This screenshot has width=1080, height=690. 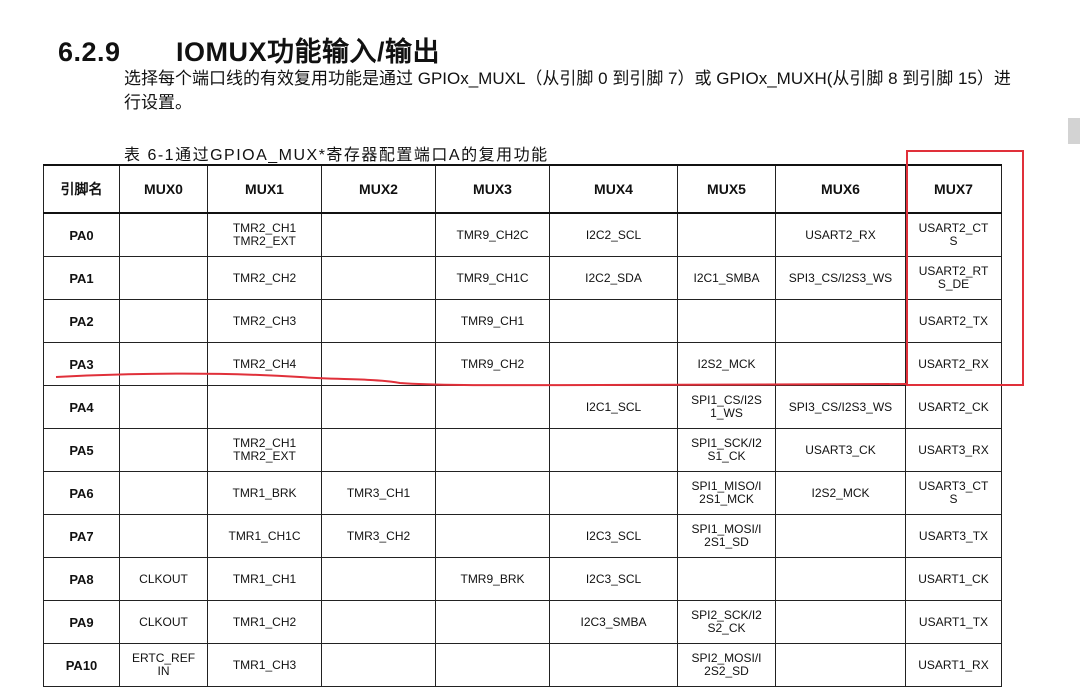 What do you see at coordinates (840, 407) in the screenshot?
I see `mux-cell: SPI3_CS/I2S3_WS` at bounding box center [840, 407].